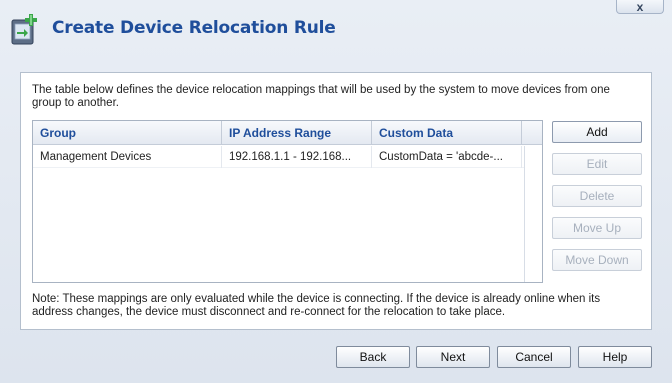  What do you see at coordinates (533, 214) in the screenshot?
I see `table-scroll-area` at bounding box center [533, 214].